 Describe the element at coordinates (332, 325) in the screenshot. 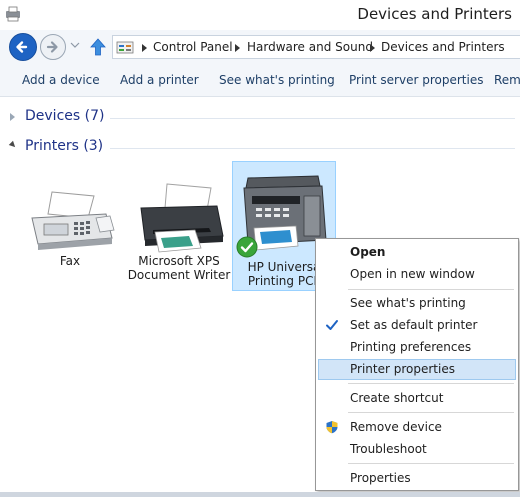

I see `checkmark-icon` at that location.